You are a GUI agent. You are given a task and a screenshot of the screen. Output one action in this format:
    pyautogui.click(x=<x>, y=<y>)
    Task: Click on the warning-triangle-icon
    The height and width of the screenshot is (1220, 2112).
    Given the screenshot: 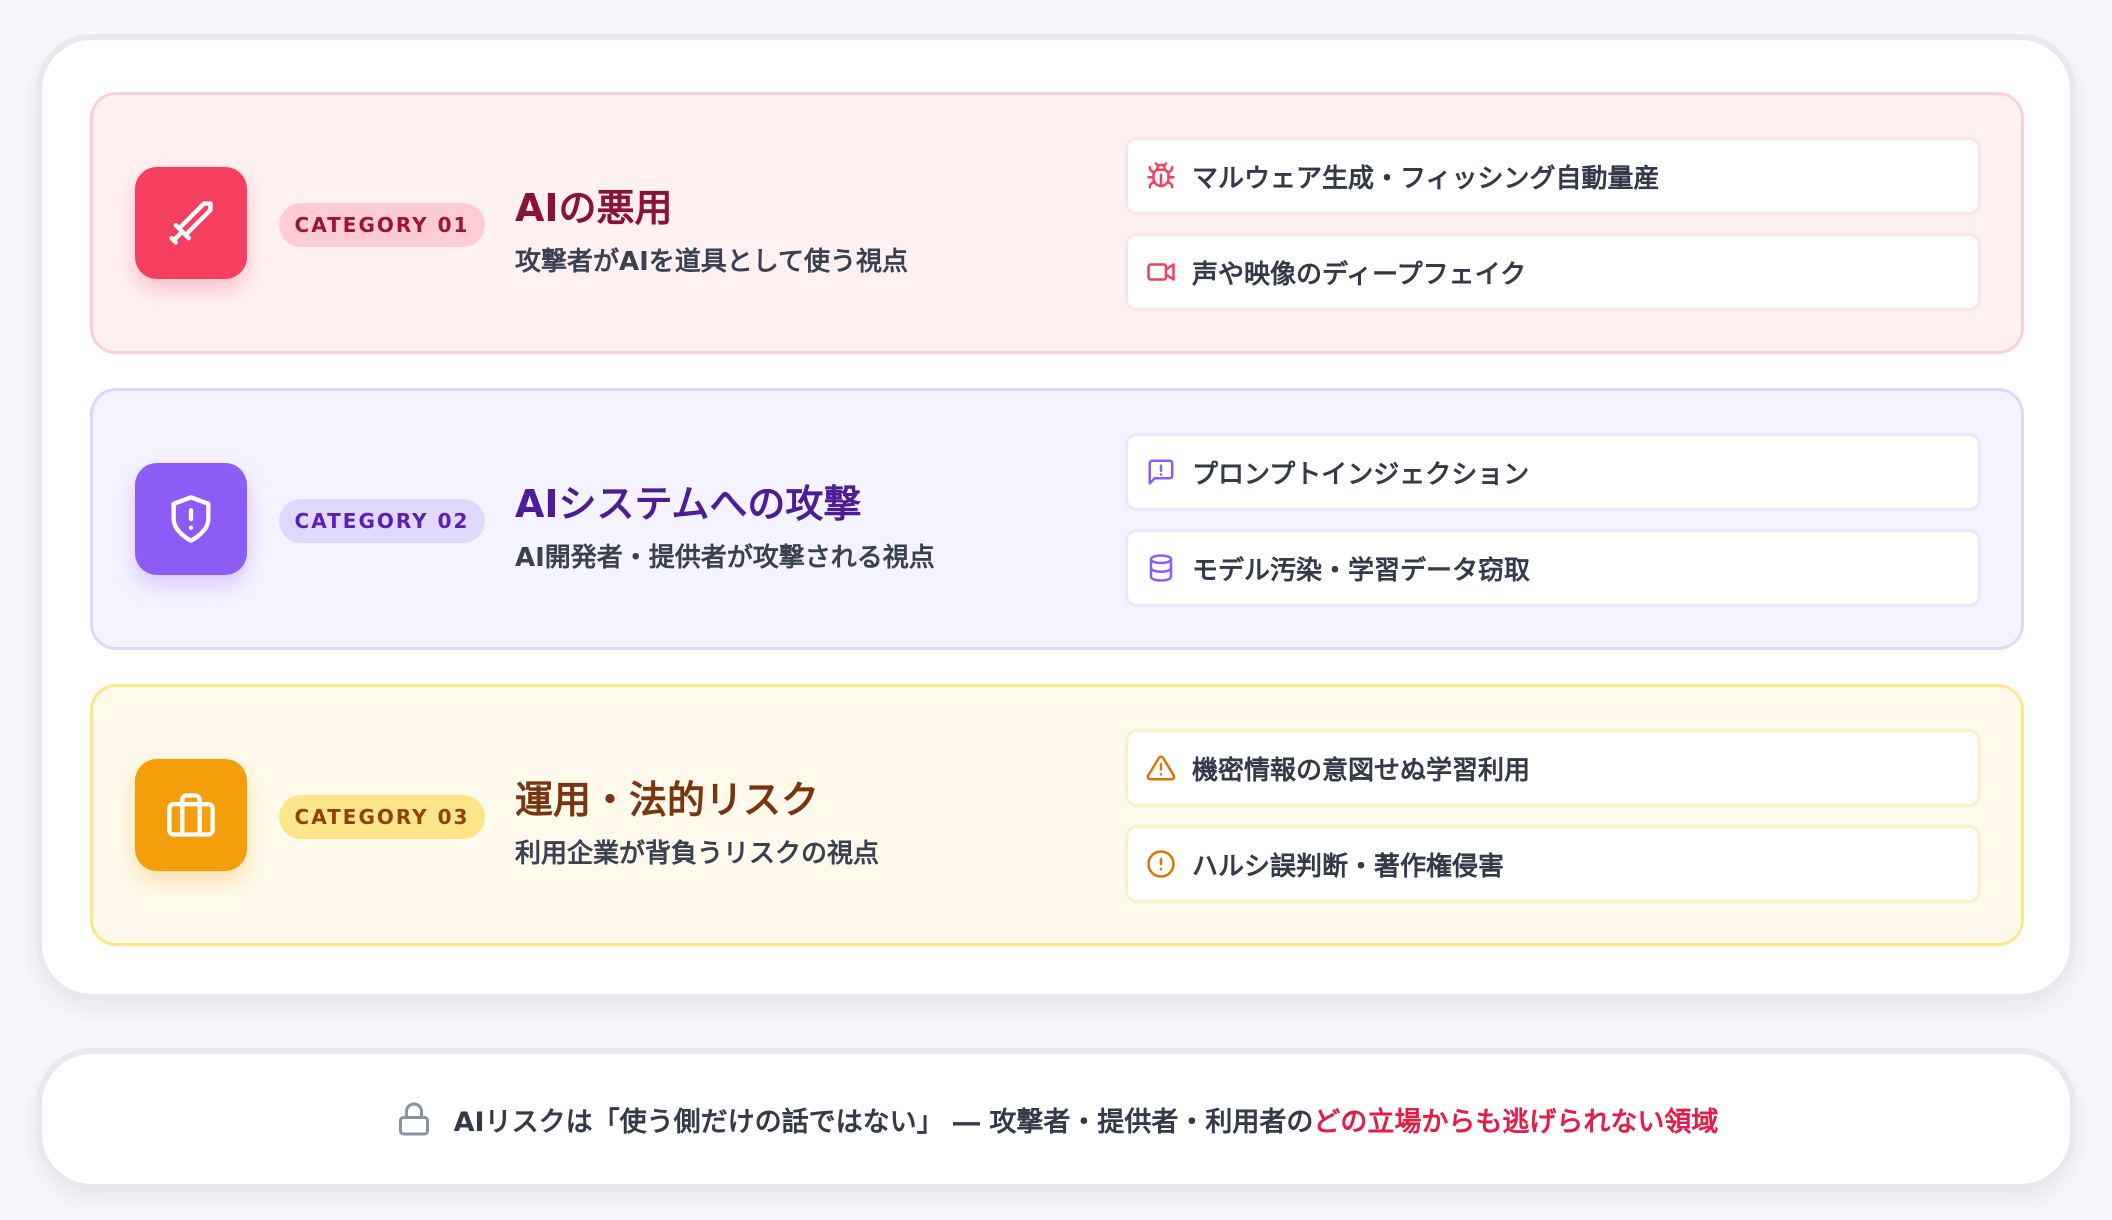 What is the action you would take?
    pyautogui.click(x=1161, y=768)
    